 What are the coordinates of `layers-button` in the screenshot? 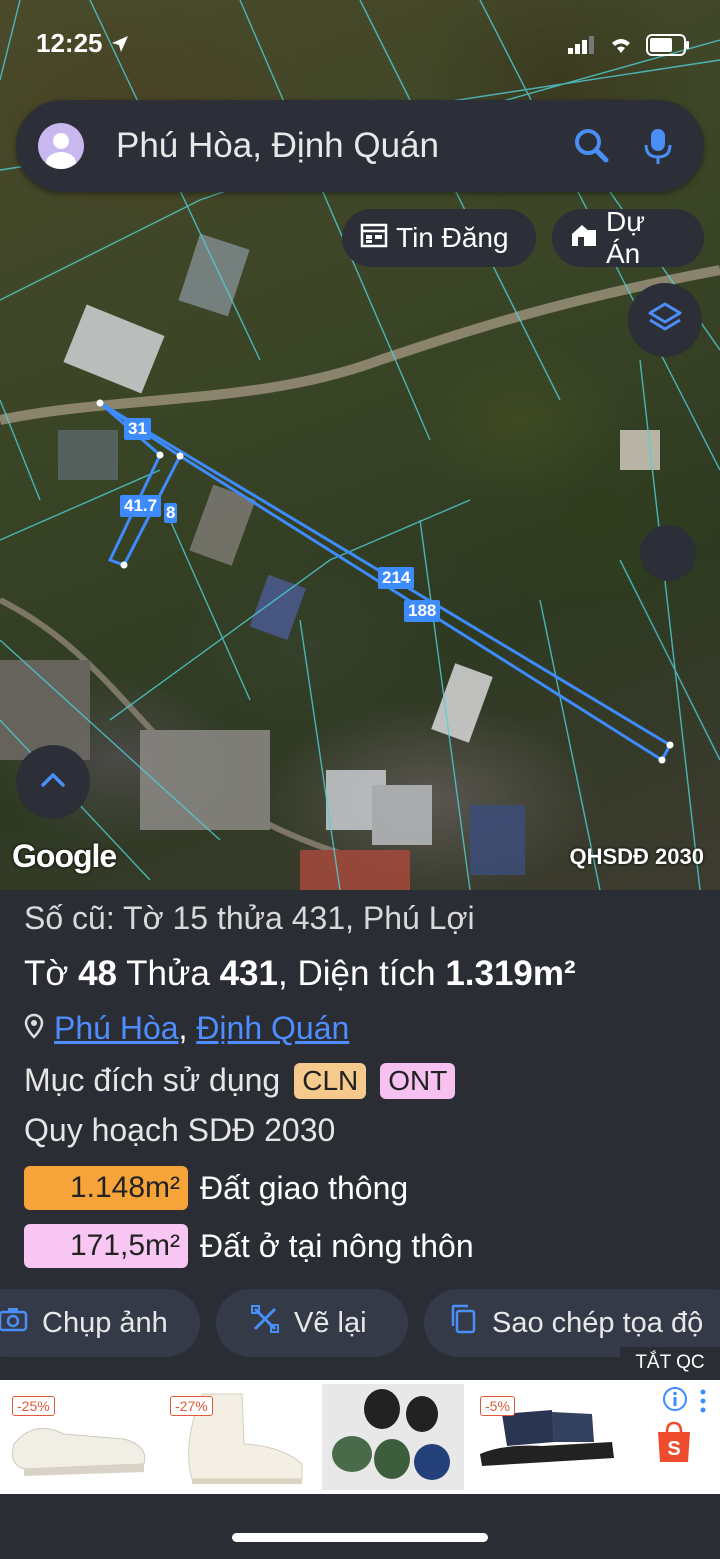 It's located at (665, 320).